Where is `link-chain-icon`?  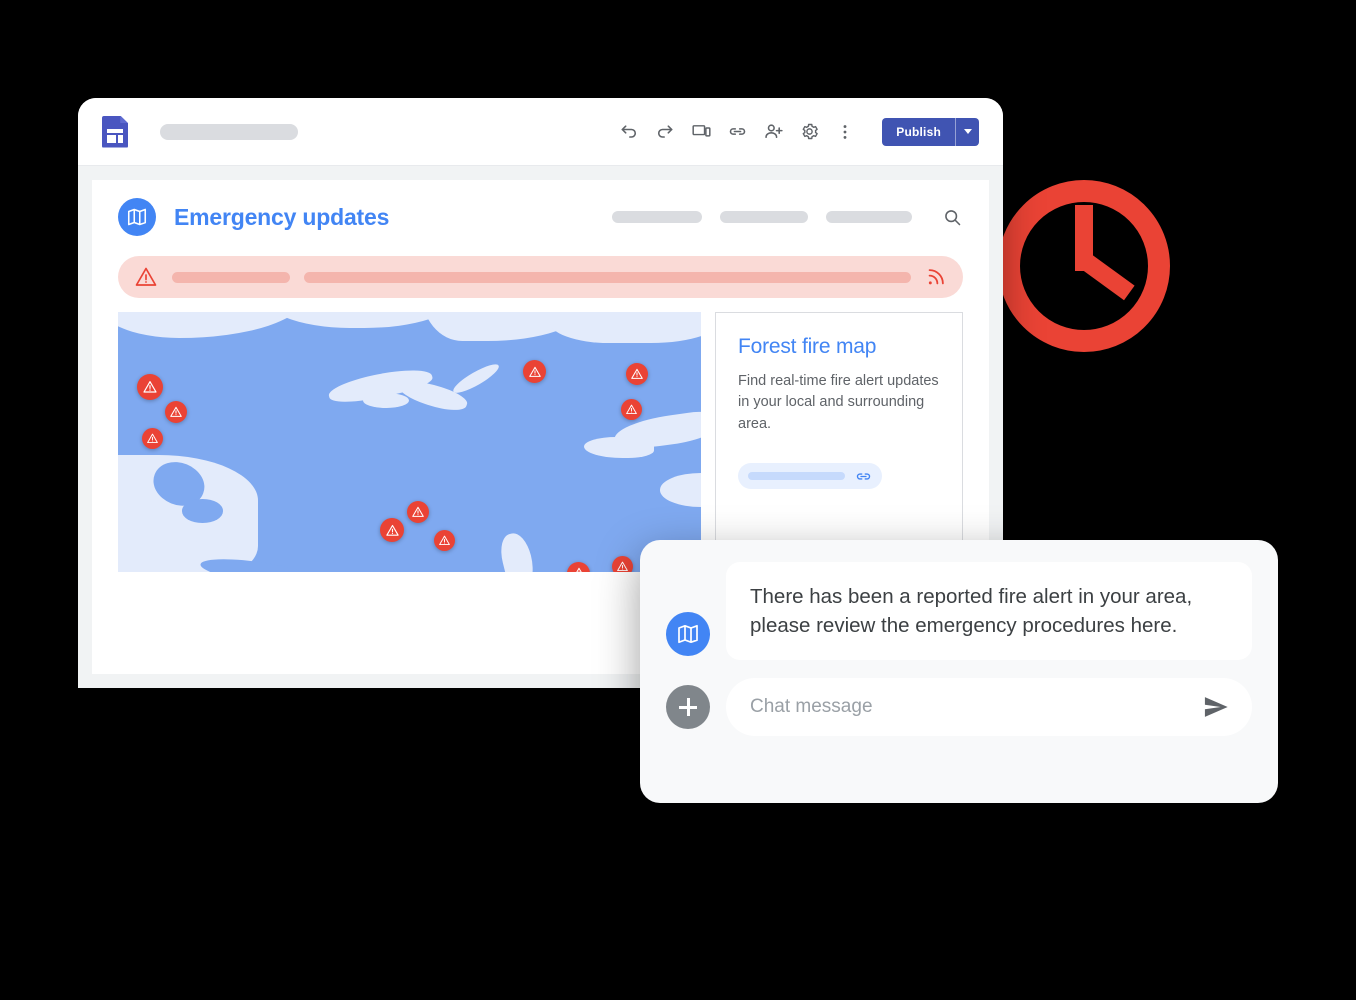
link-chain-icon is located at coordinates (863, 476).